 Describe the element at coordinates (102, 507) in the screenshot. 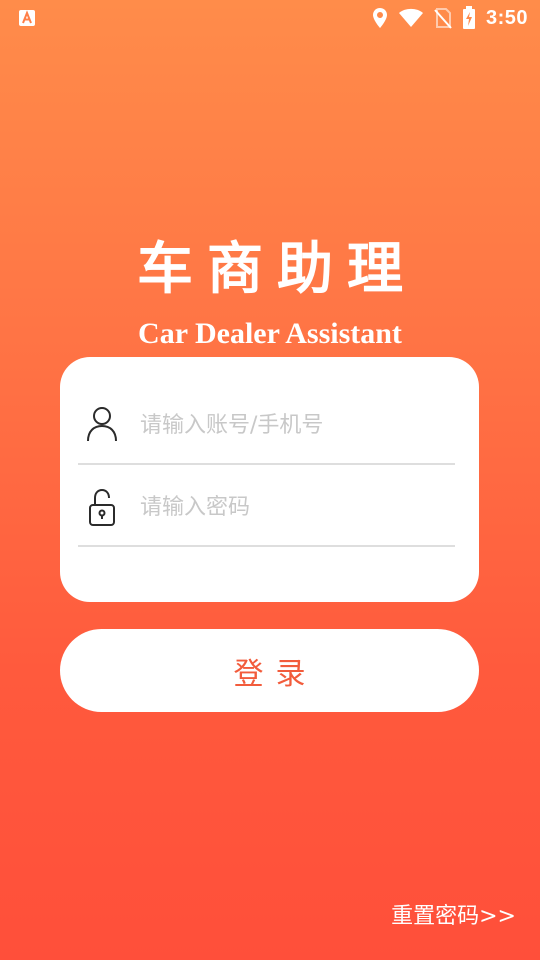

I see `lock-icon` at that location.